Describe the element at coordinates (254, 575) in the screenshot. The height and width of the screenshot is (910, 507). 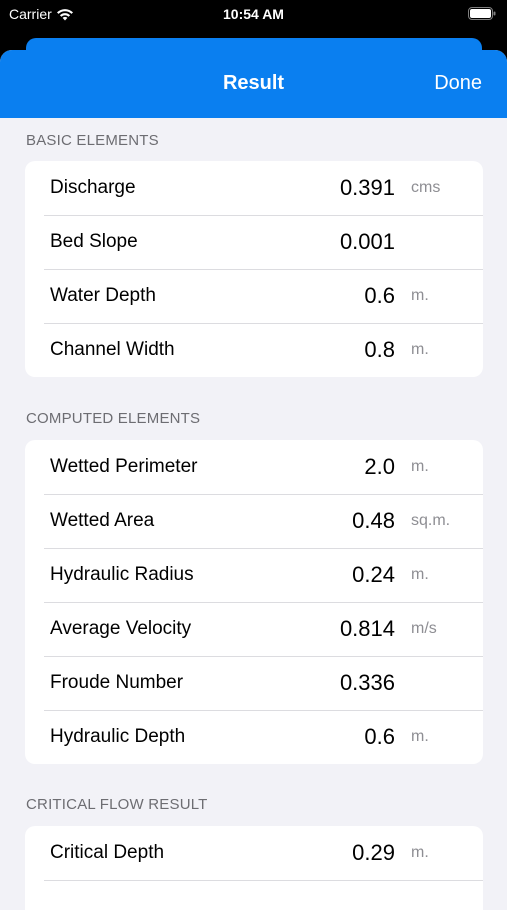
I see `result-row-hydraulic-radius: Hydraulic Radius 0.24 m.` at that location.